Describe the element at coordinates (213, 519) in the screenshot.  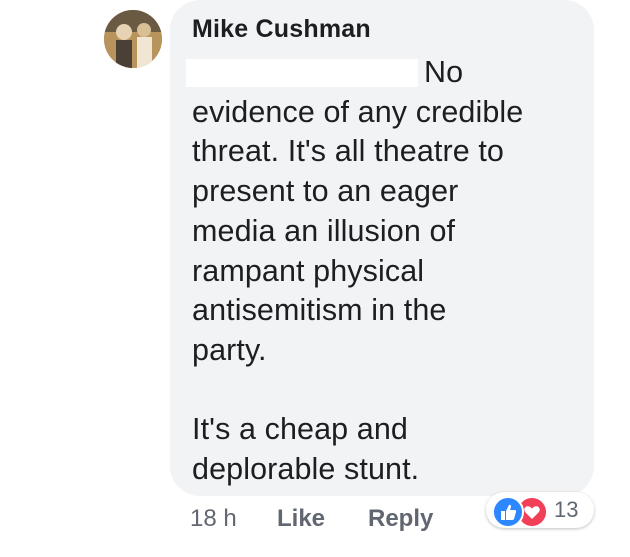
I see `timestamp: 18 h` at that location.